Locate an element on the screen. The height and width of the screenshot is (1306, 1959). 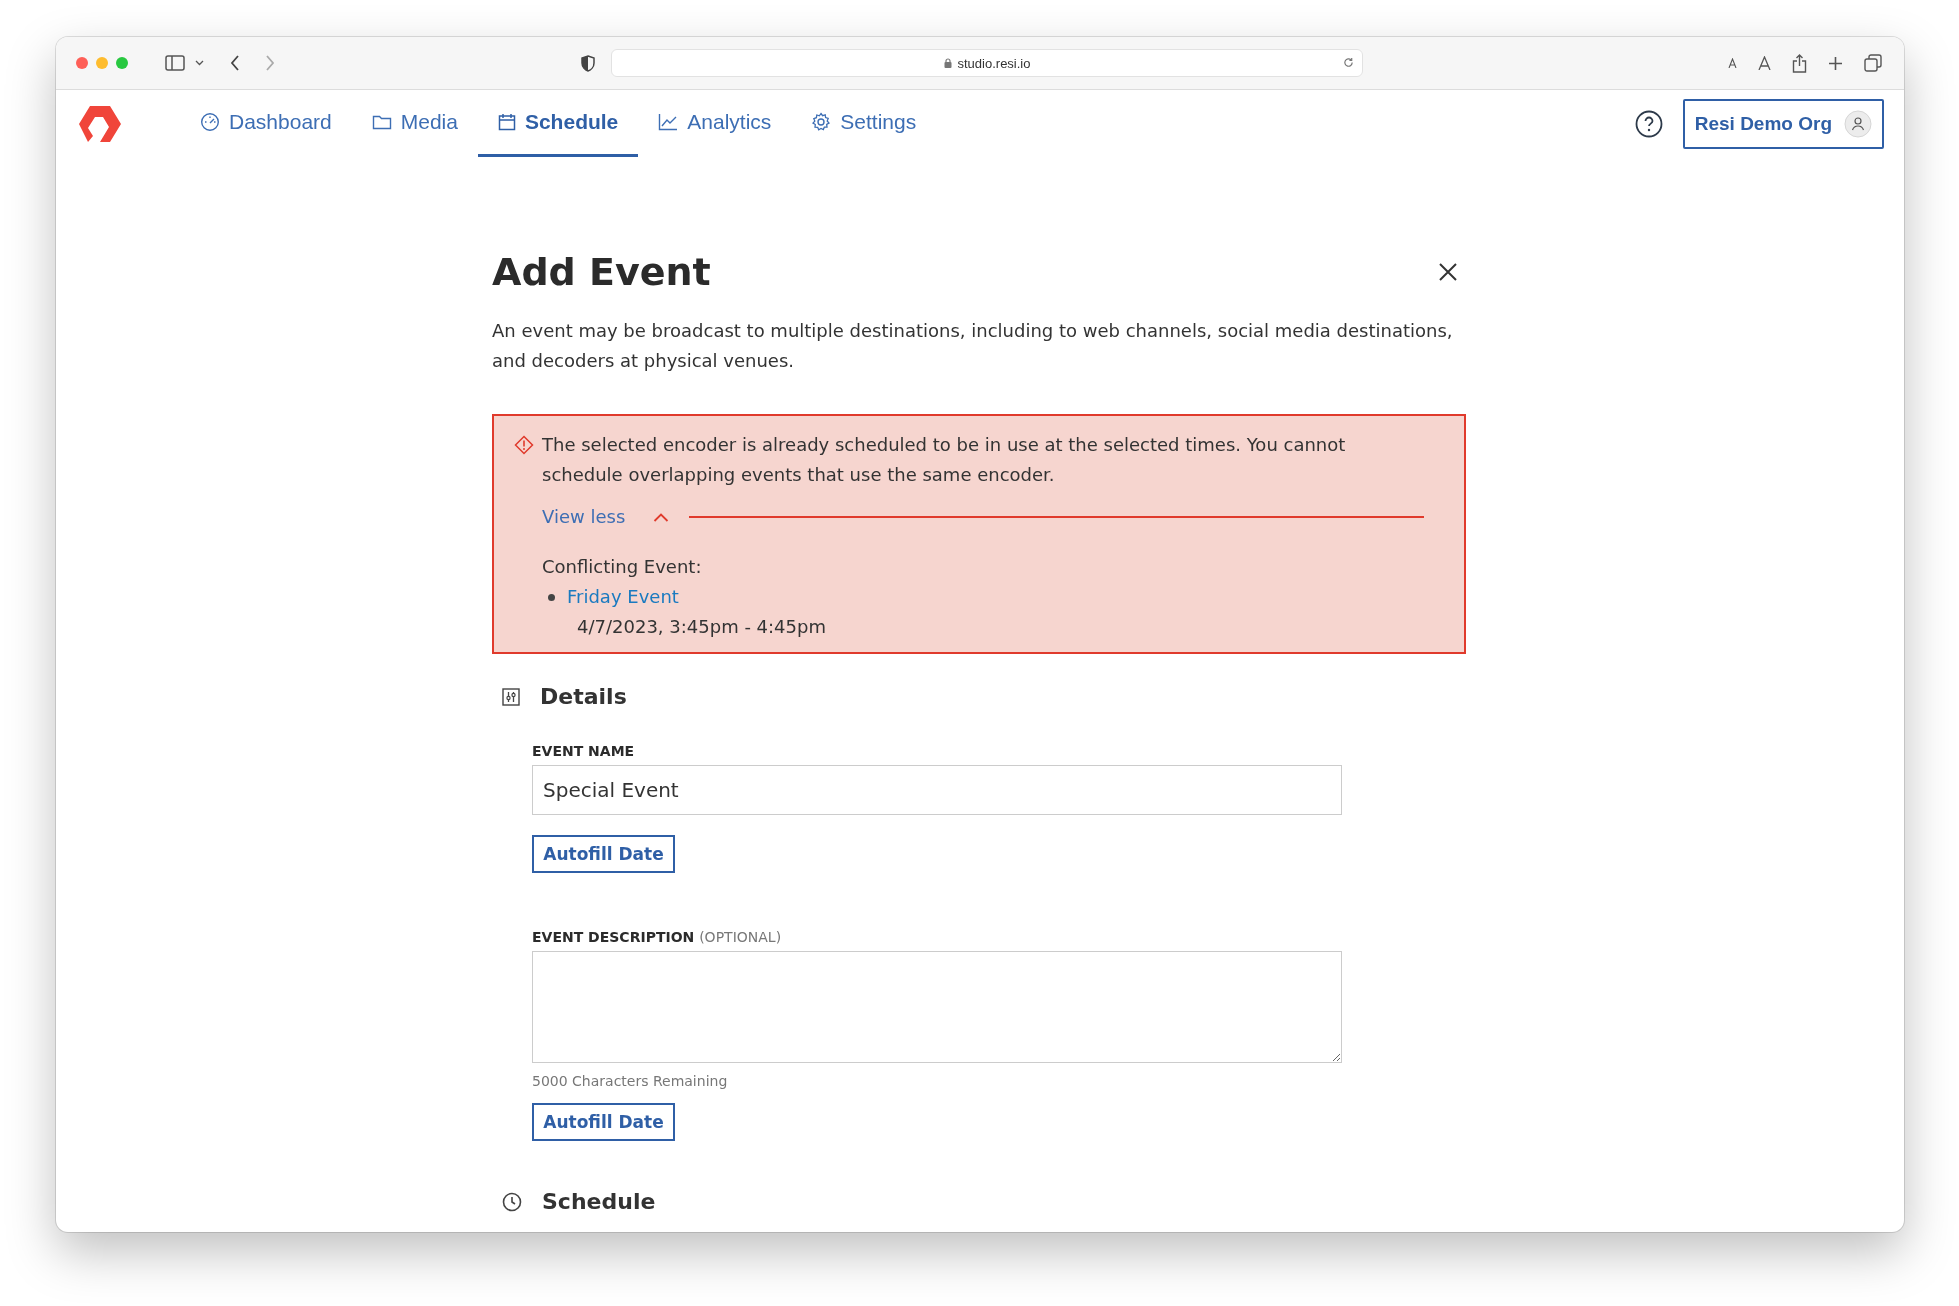
chevron-down-icon is located at coordinates (199, 63).